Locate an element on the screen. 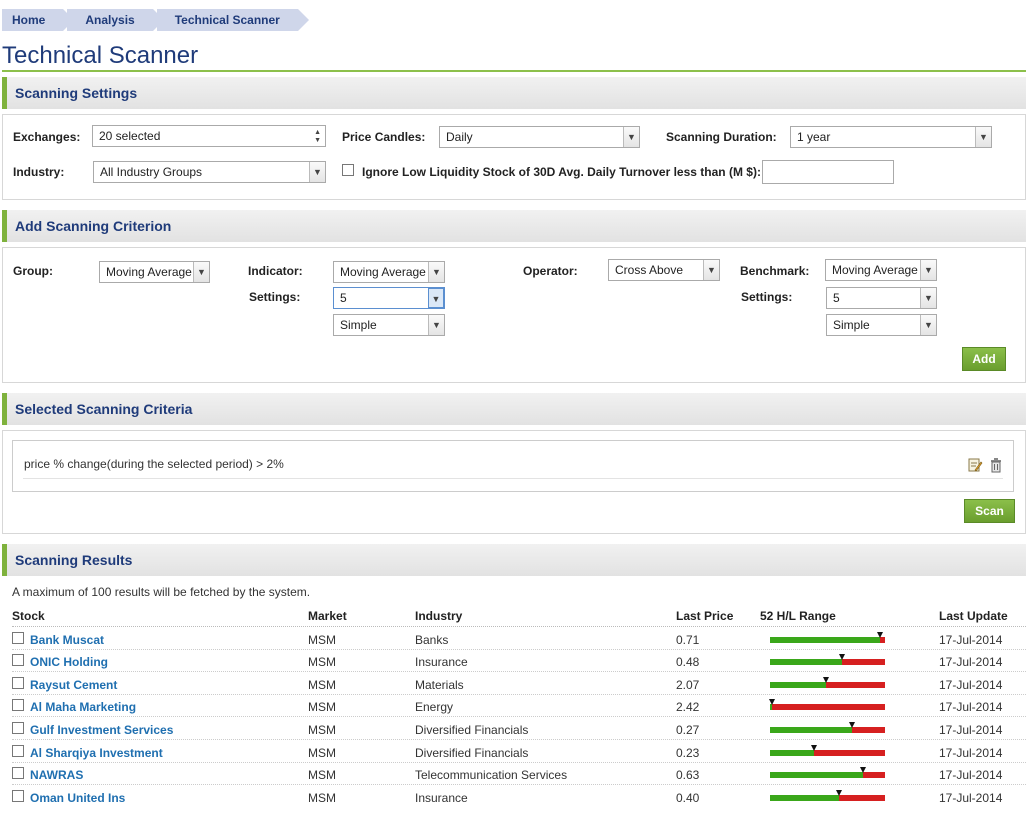 This screenshot has height=818, width=1027. stock-link: Bank Muscat is located at coordinates (67, 640).